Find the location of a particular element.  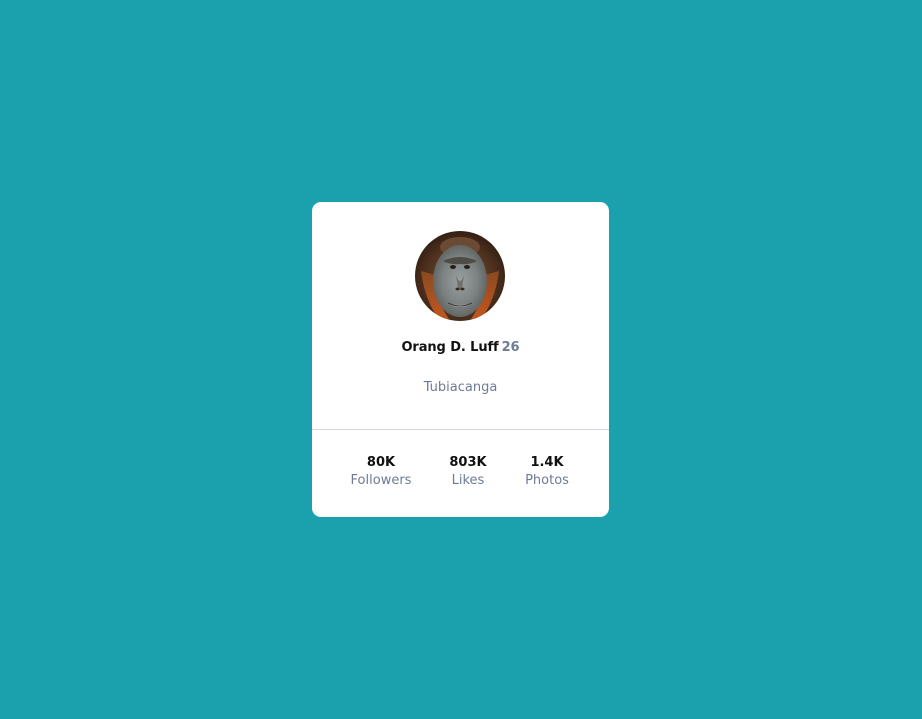

avatar is located at coordinates (460, 276).